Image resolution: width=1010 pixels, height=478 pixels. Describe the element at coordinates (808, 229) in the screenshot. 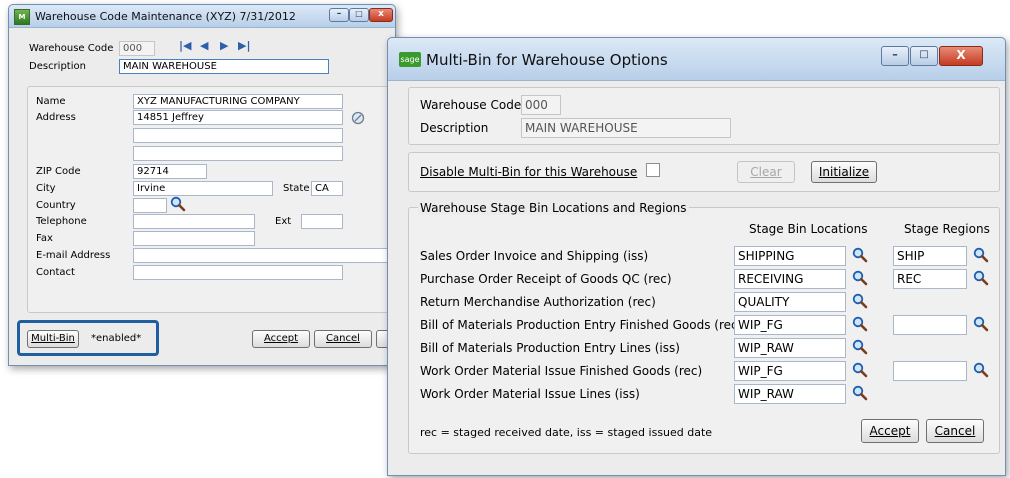

I see `stage-bin-locations-header: Stage Bin Locations` at that location.